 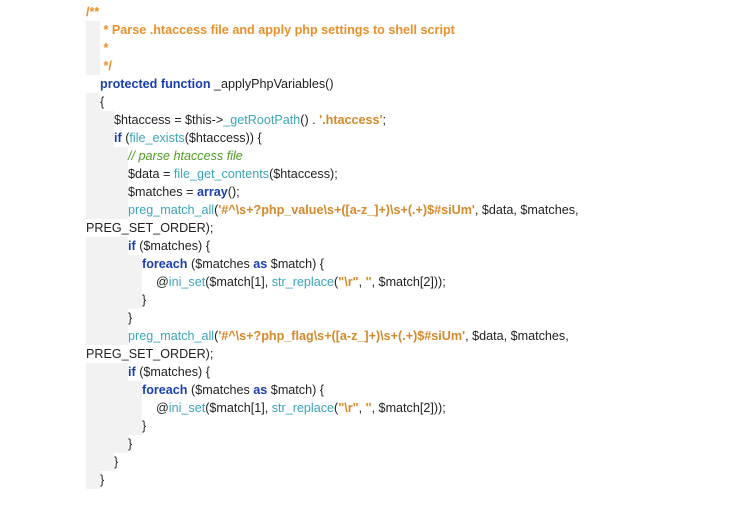 What do you see at coordinates (210, 84) in the screenshot?
I see `code-text: protected function _applyPhpVariables()` at bounding box center [210, 84].